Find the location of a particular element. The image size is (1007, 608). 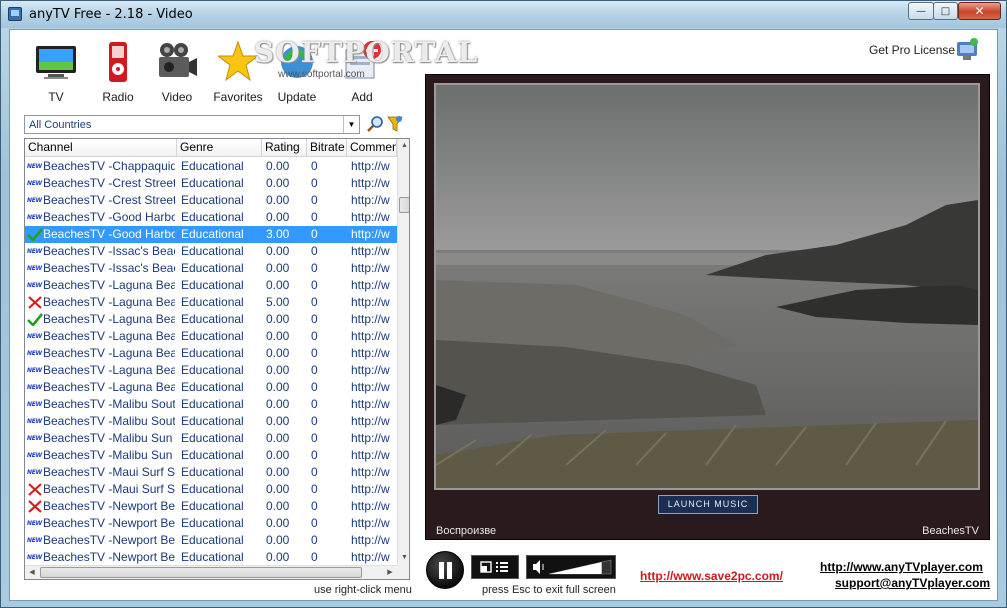

horizontal-scroll-thumb is located at coordinates (201, 572).